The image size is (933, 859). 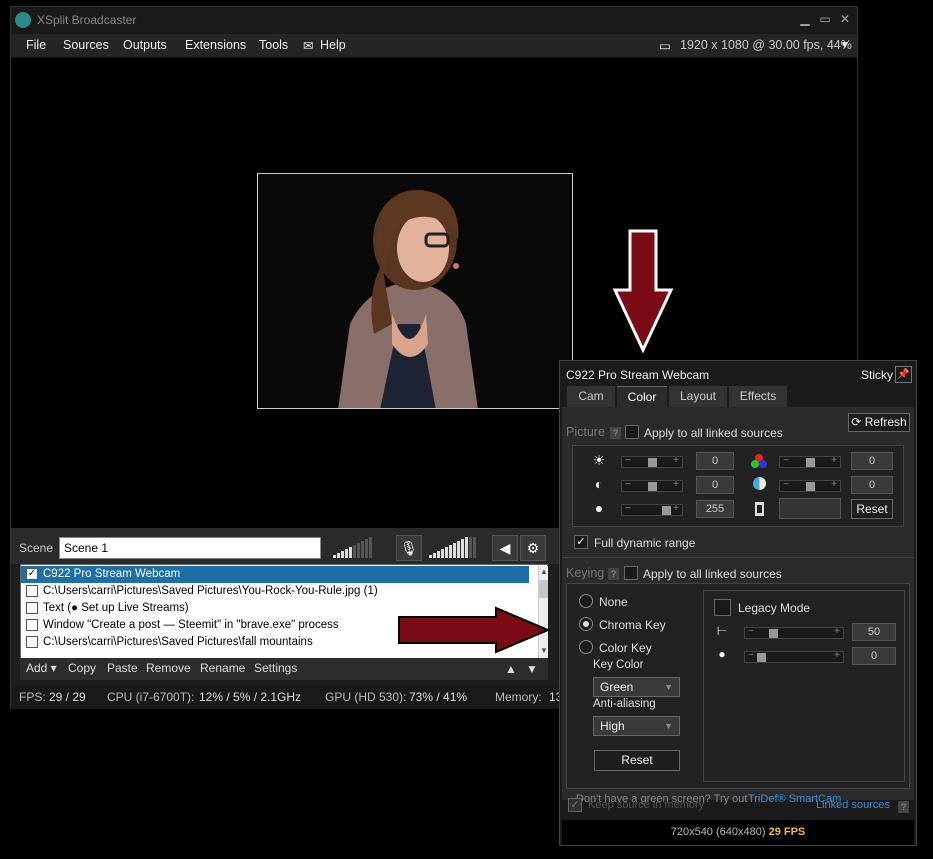 What do you see at coordinates (698, 396) in the screenshot?
I see `tab-layout: Layout` at bounding box center [698, 396].